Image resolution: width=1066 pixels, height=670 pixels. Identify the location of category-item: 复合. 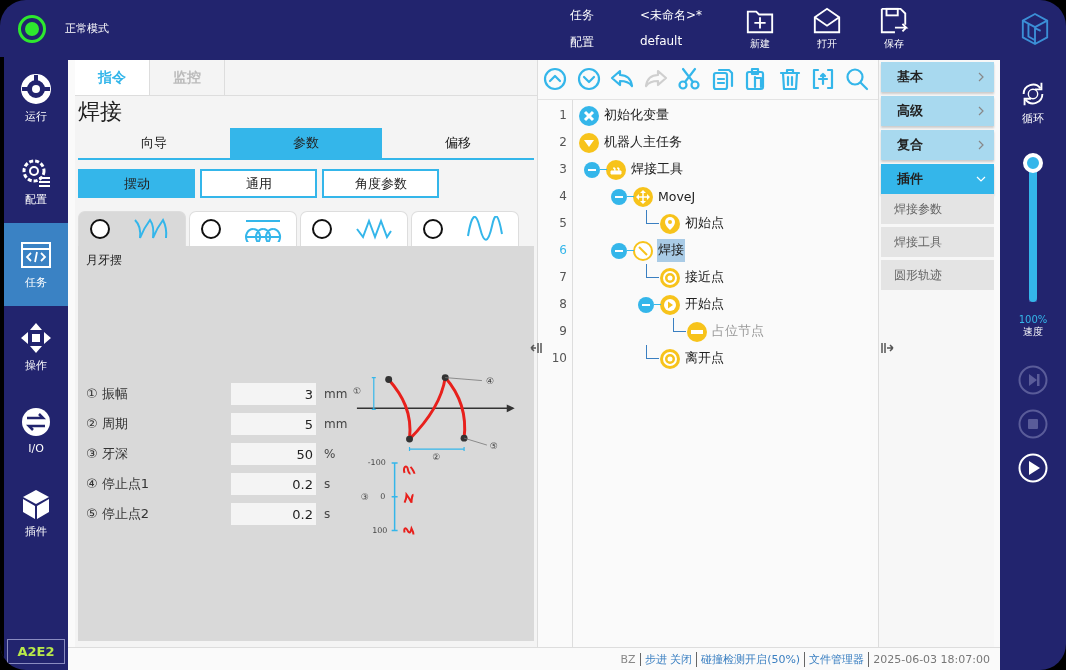
(937, 145).